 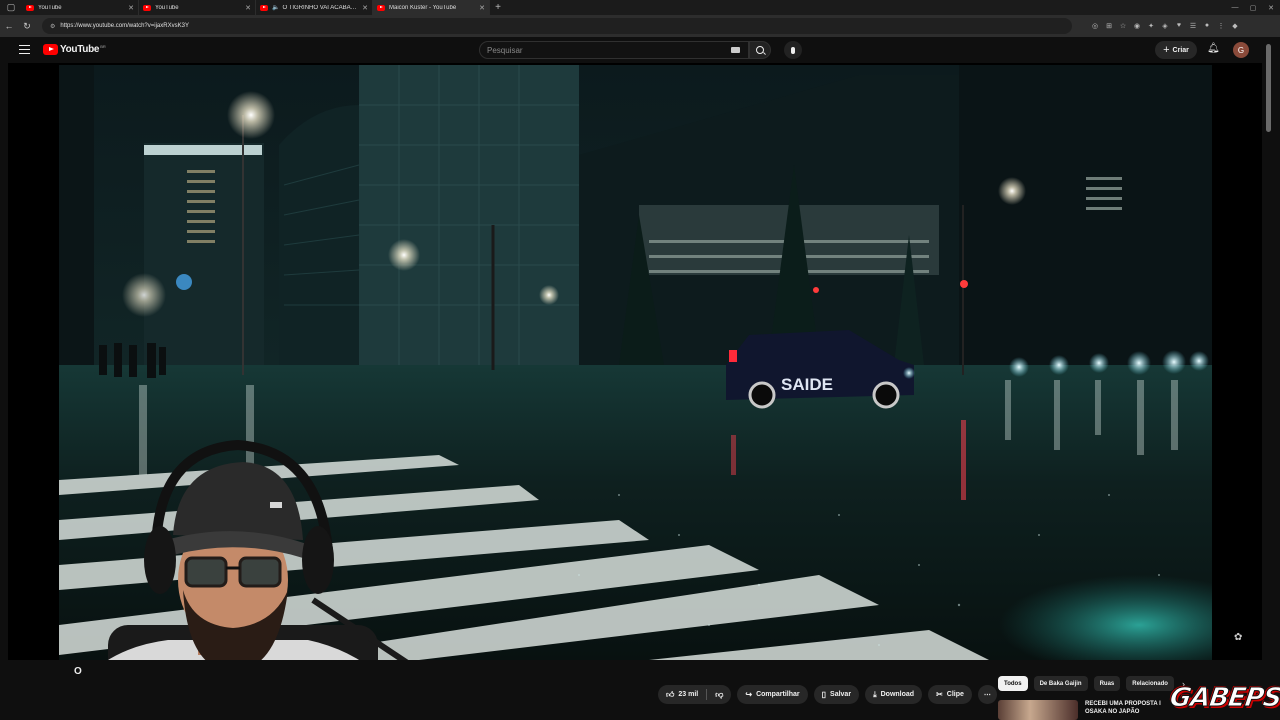 I want to click on search-placeholder: Pesquisar, so click(x=505, y=50).